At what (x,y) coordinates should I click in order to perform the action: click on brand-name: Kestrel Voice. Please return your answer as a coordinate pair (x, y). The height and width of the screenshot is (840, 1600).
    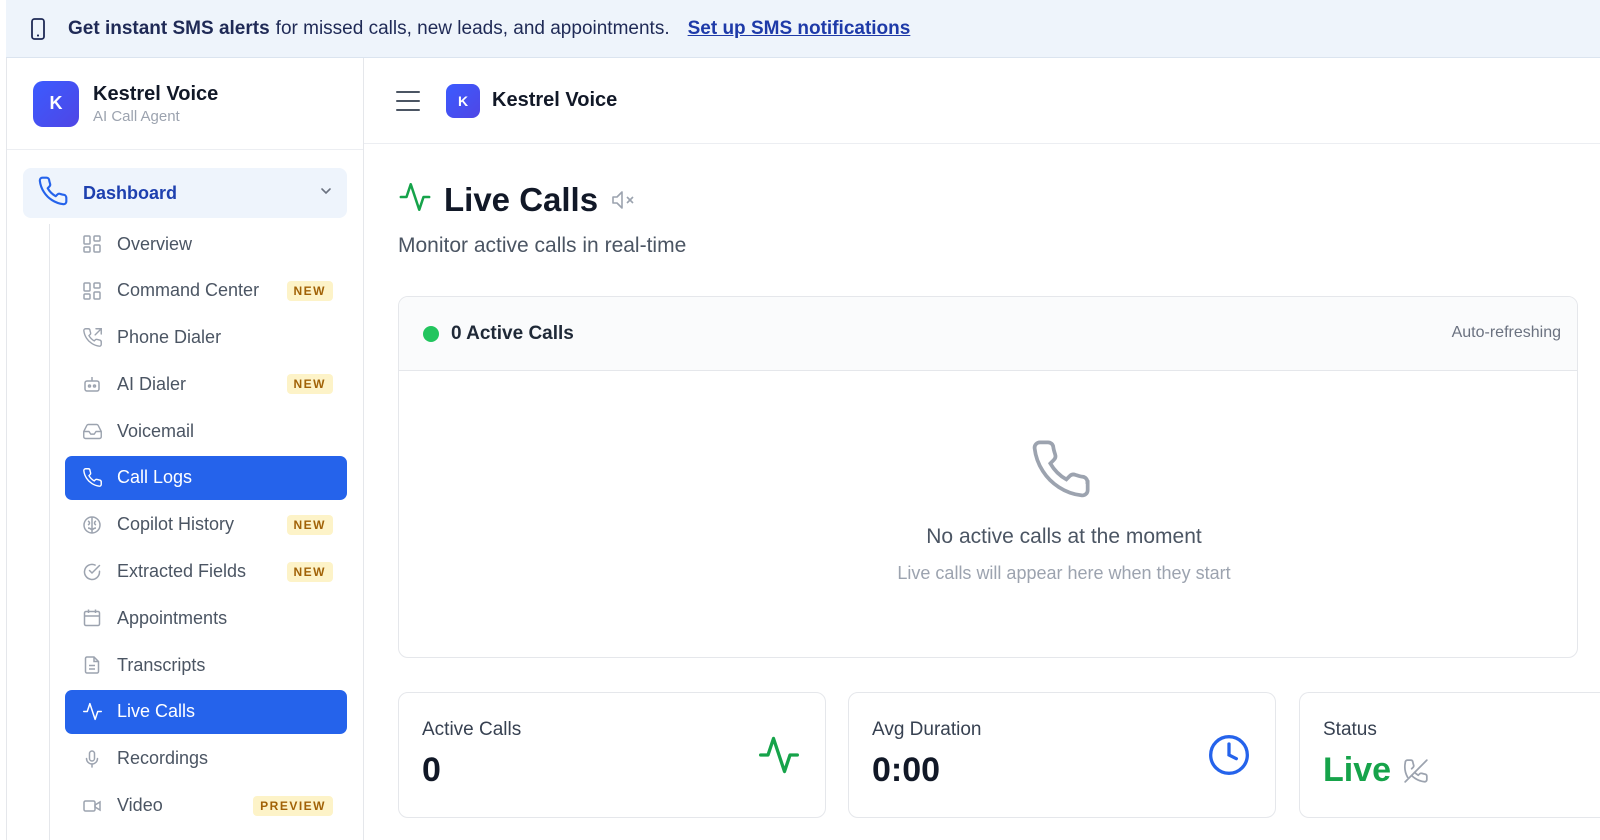
    Looking at the image, I should click on (156, 93).